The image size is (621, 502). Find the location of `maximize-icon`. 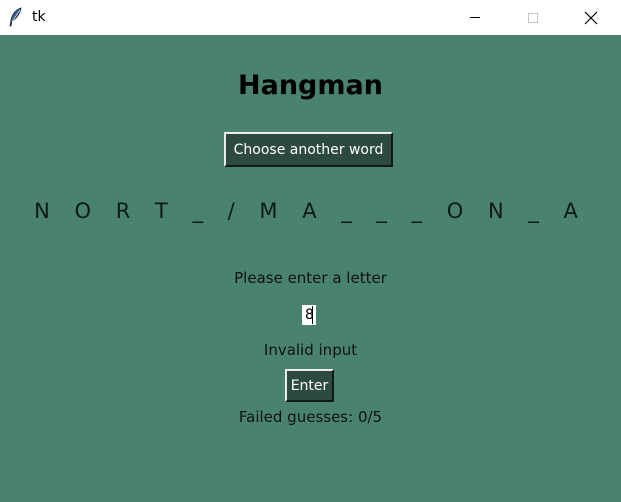

maximize-icon is located at coordinates (533, 17).